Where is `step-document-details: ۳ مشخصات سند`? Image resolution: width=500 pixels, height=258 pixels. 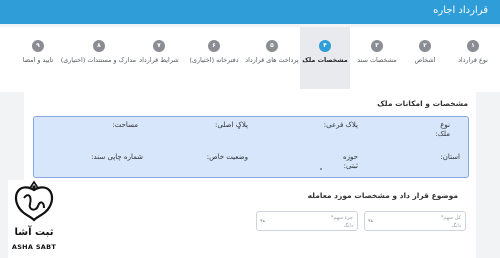 step-document-details: ۳ مشخصات سند is located at coordinates (377, 59).